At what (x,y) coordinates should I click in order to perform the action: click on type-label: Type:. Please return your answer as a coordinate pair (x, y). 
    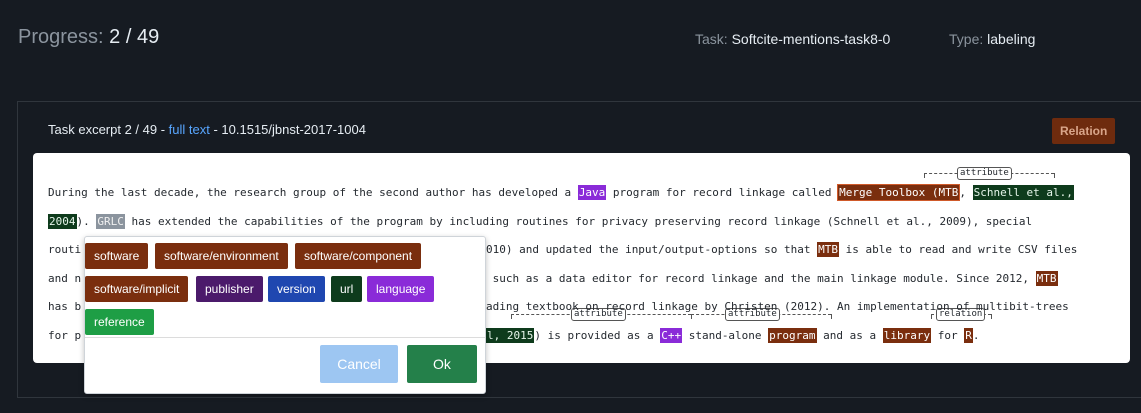
    Looking at the image, I should click on (966, 39).